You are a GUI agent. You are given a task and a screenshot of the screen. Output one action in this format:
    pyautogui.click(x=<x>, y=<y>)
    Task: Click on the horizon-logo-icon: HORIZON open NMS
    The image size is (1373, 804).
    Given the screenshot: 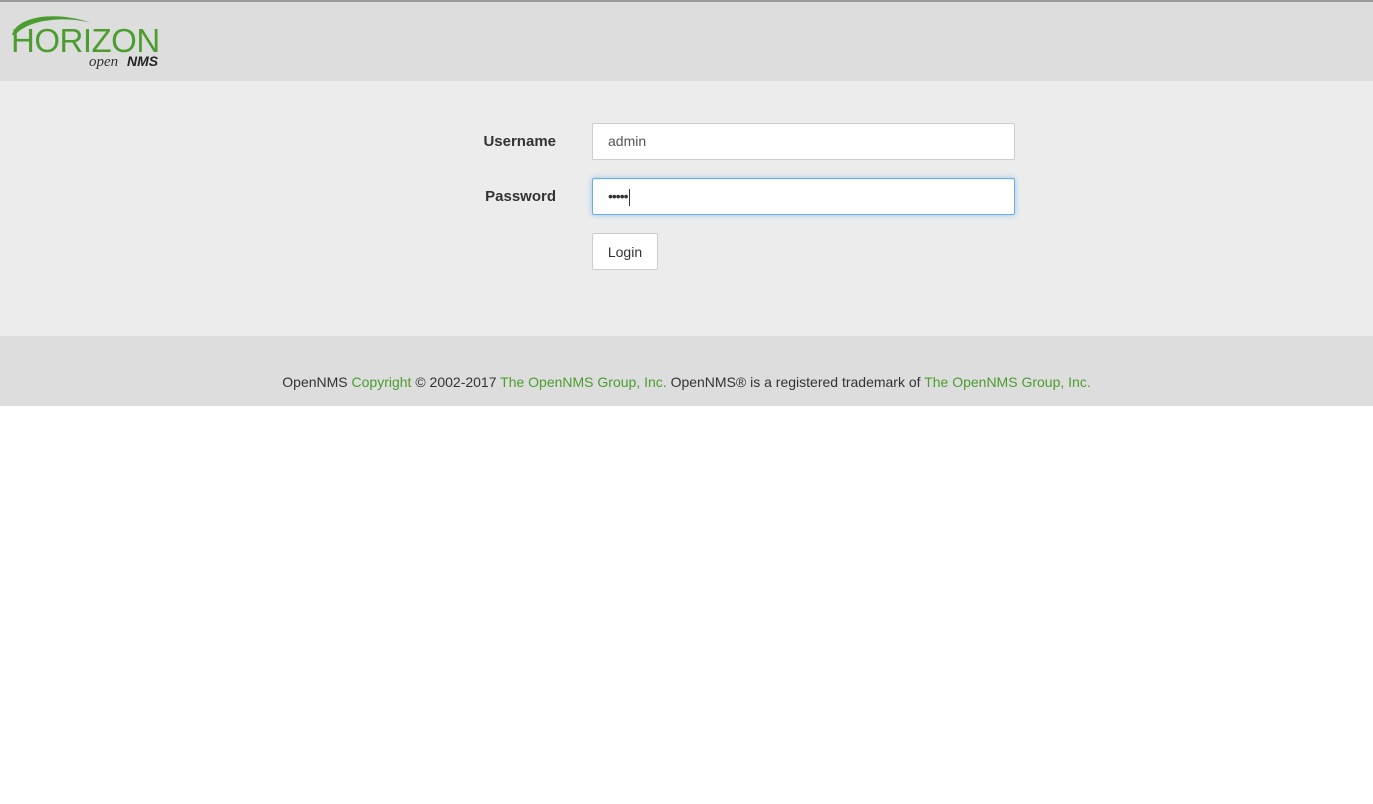 What is the action you would take?
    pyautogui.click(x=85, y=42)
    